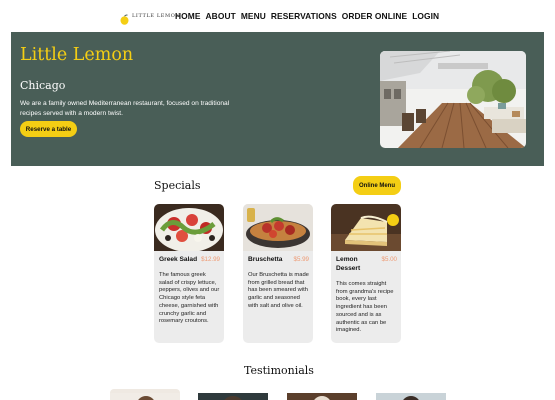  What do you see at coordinates (377, 185) in the screenshot?
I see `online-menu-button: Online Menu` at bounding box center [377, 185].